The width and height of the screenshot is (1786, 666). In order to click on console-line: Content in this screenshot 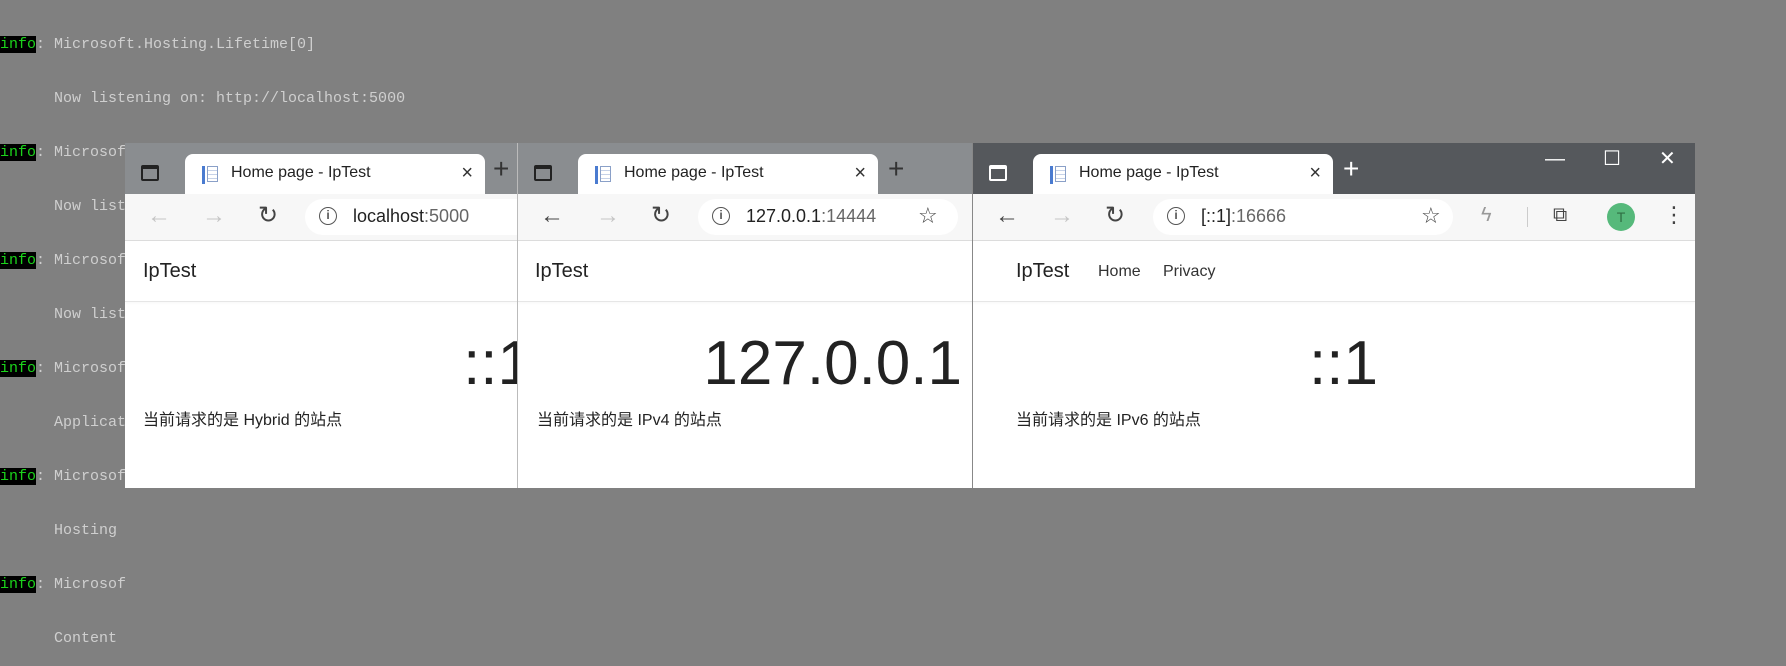, I will do `click(59, 638)`.